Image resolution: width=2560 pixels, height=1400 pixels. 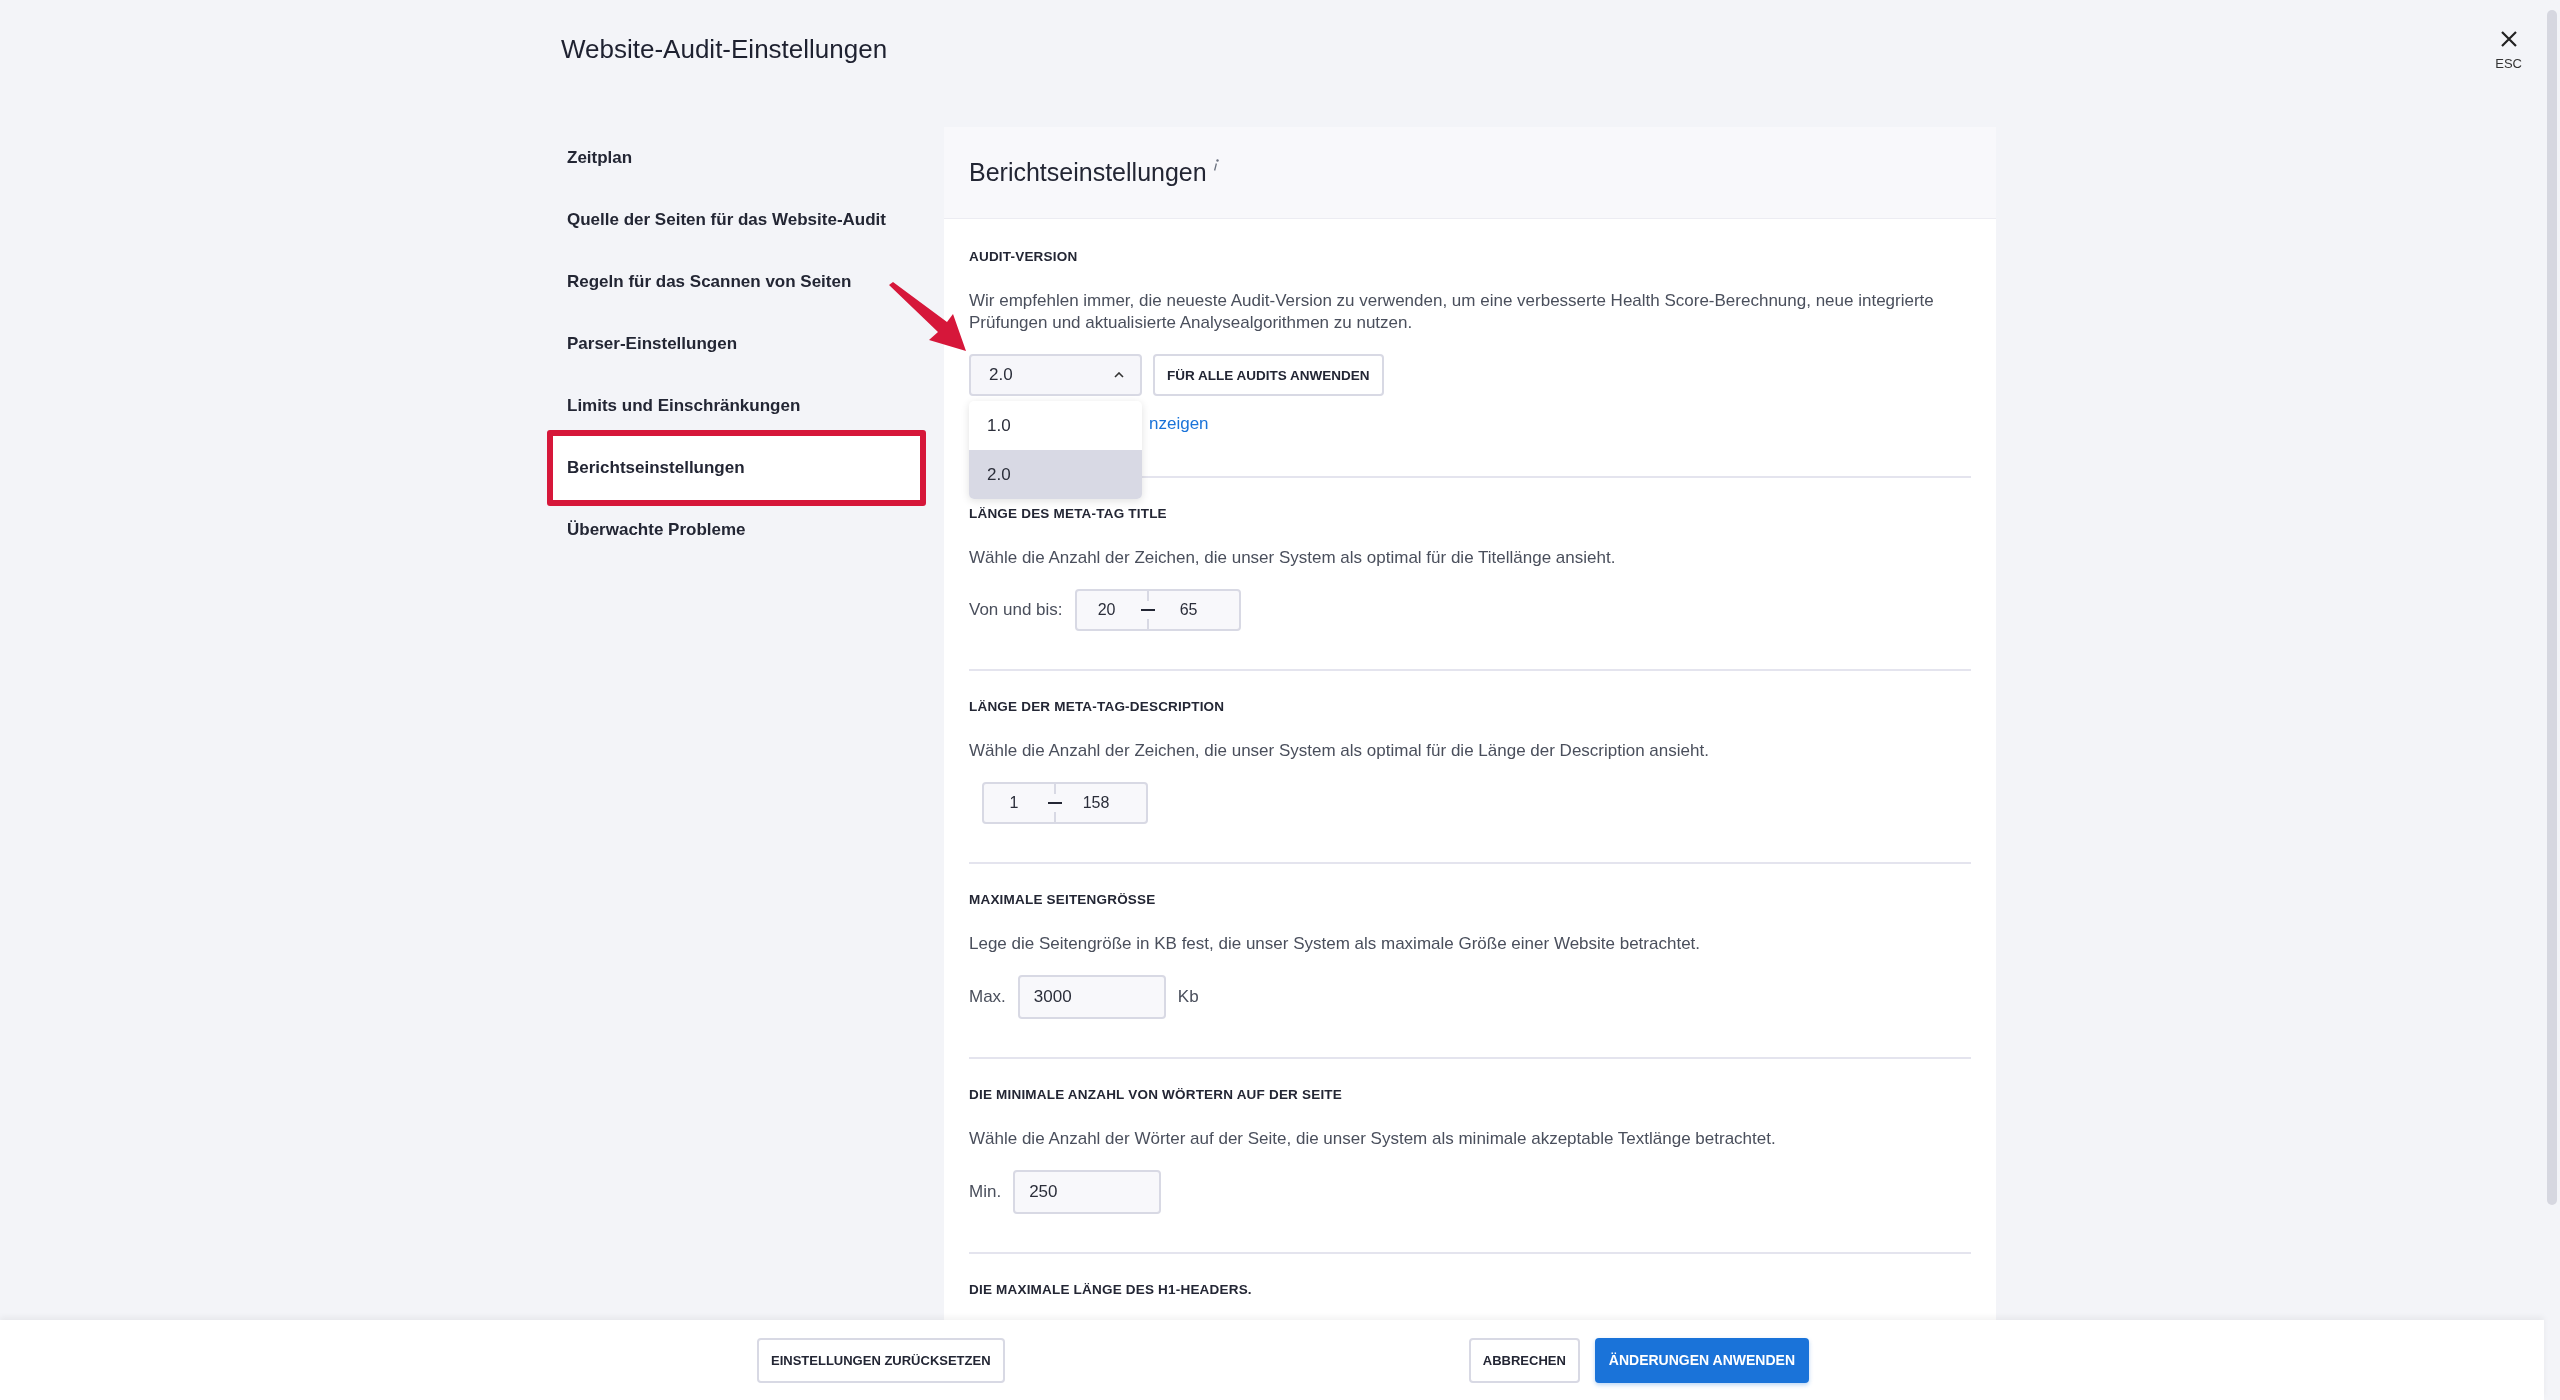 What do you see at coordinates (1055, 474) in the screenshot?
I see `dropdown-option: 2.0` at bounding box center [1055, 474].